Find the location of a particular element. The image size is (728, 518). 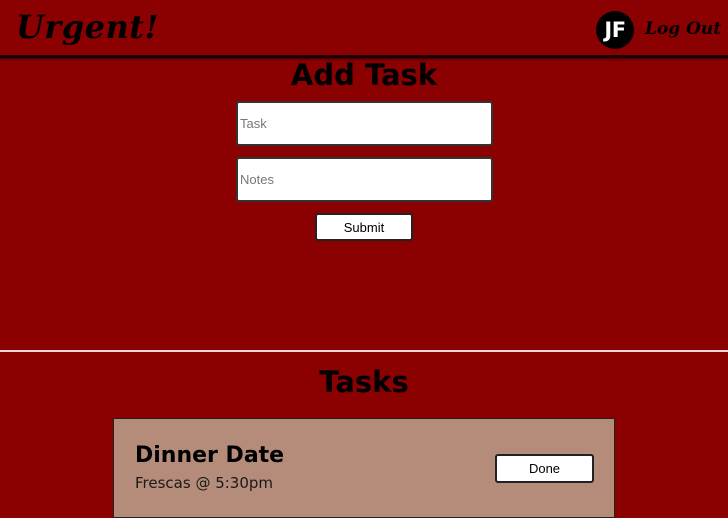

add-task-heading: Add Task is located at coordinates (364, 75).